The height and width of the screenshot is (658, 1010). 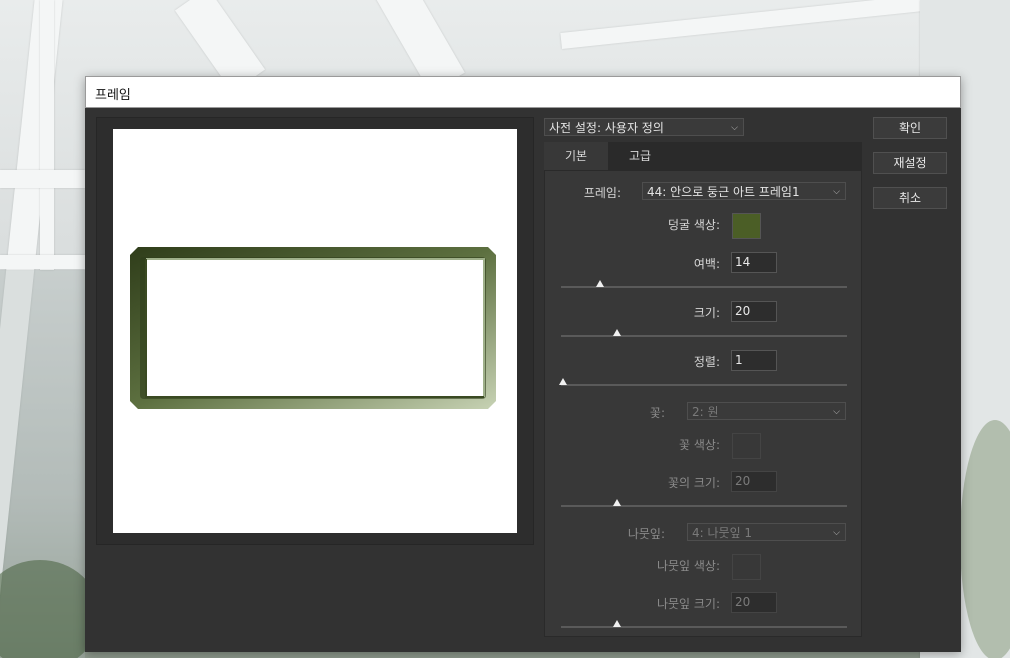 What do you see at coordinates (746, 226) in the screenshot?
I see `vine-color-swatch` at bounding box center [746, 226].